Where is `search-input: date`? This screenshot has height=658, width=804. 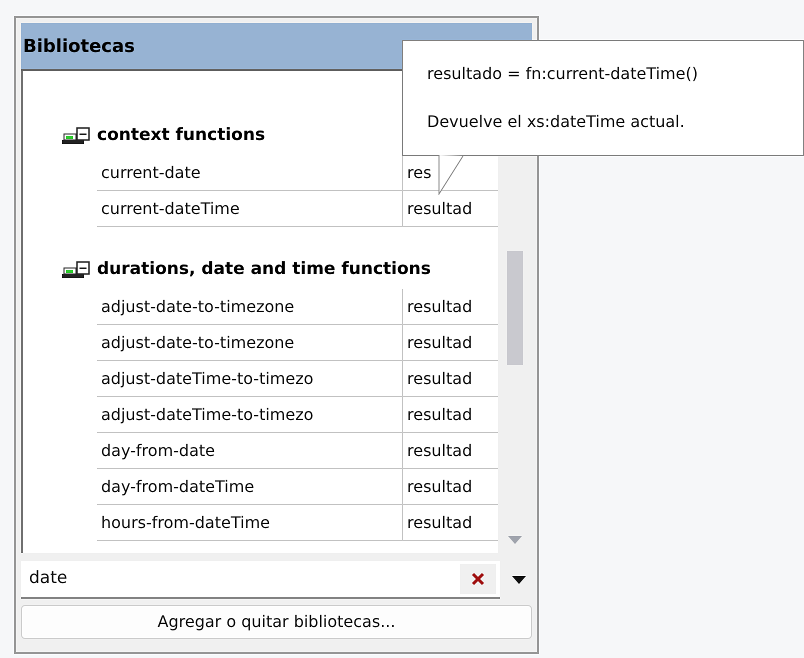 search-input: date is located at coordinates (244, 579).